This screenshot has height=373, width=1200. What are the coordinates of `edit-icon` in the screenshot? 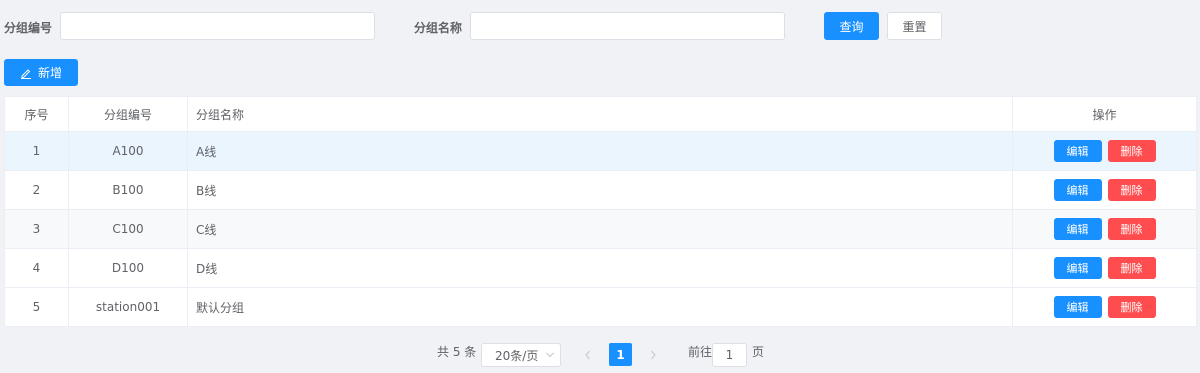 It's located at (25, 73).